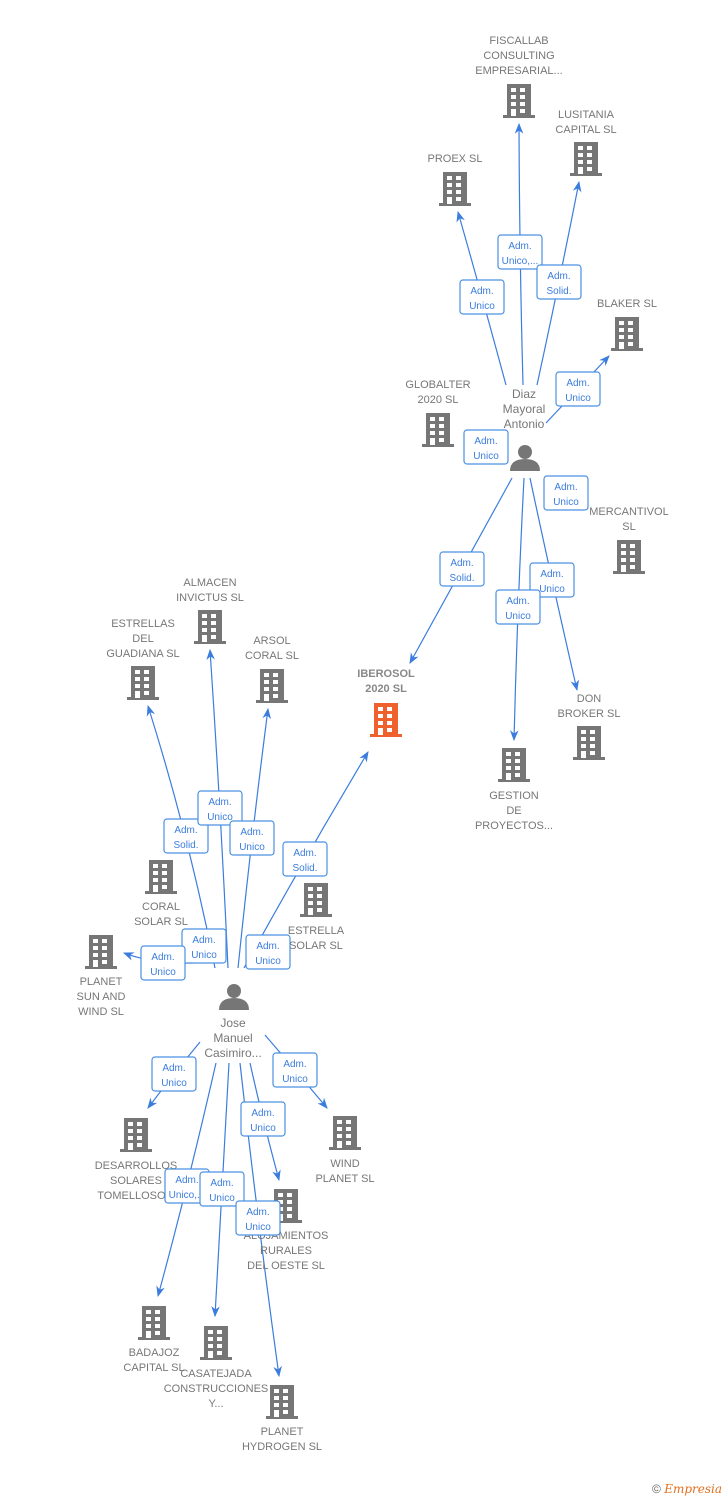  I want to click on node-label: Manuel, so click(232, 1038).